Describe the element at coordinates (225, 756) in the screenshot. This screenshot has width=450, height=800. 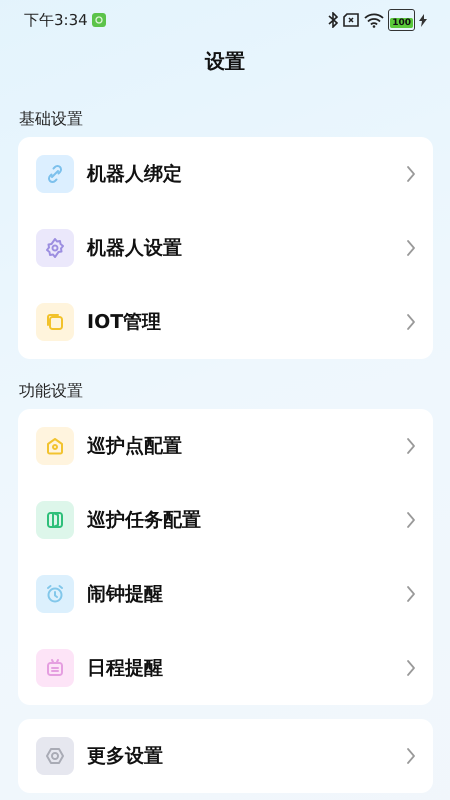
I see `settings-item: 更多设置` at that location.